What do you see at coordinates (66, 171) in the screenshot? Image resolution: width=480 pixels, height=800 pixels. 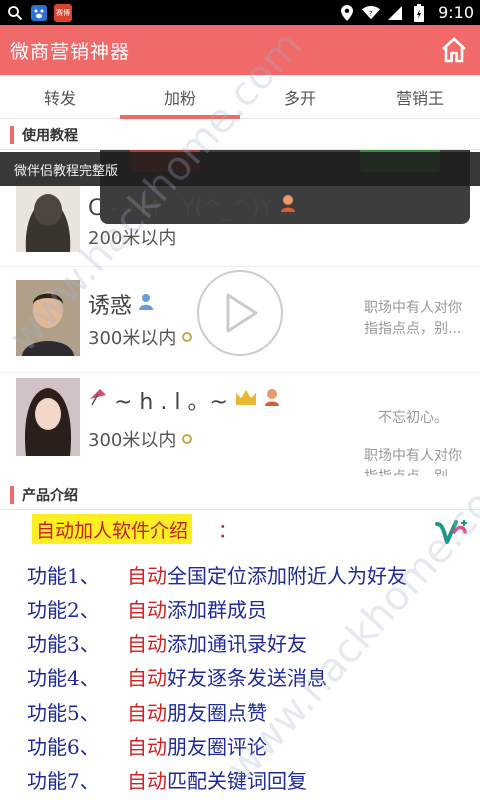 I see `video-title: 微伴侣教程完整版` at bounding box center [66, 171].